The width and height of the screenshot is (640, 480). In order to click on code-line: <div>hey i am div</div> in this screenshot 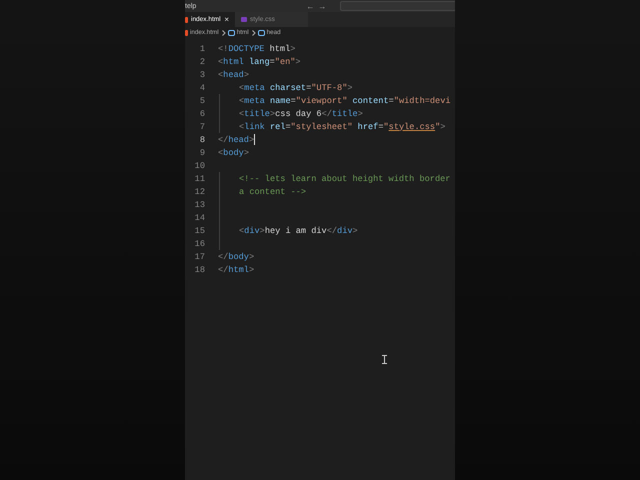, I will do `click(298, 231)`.